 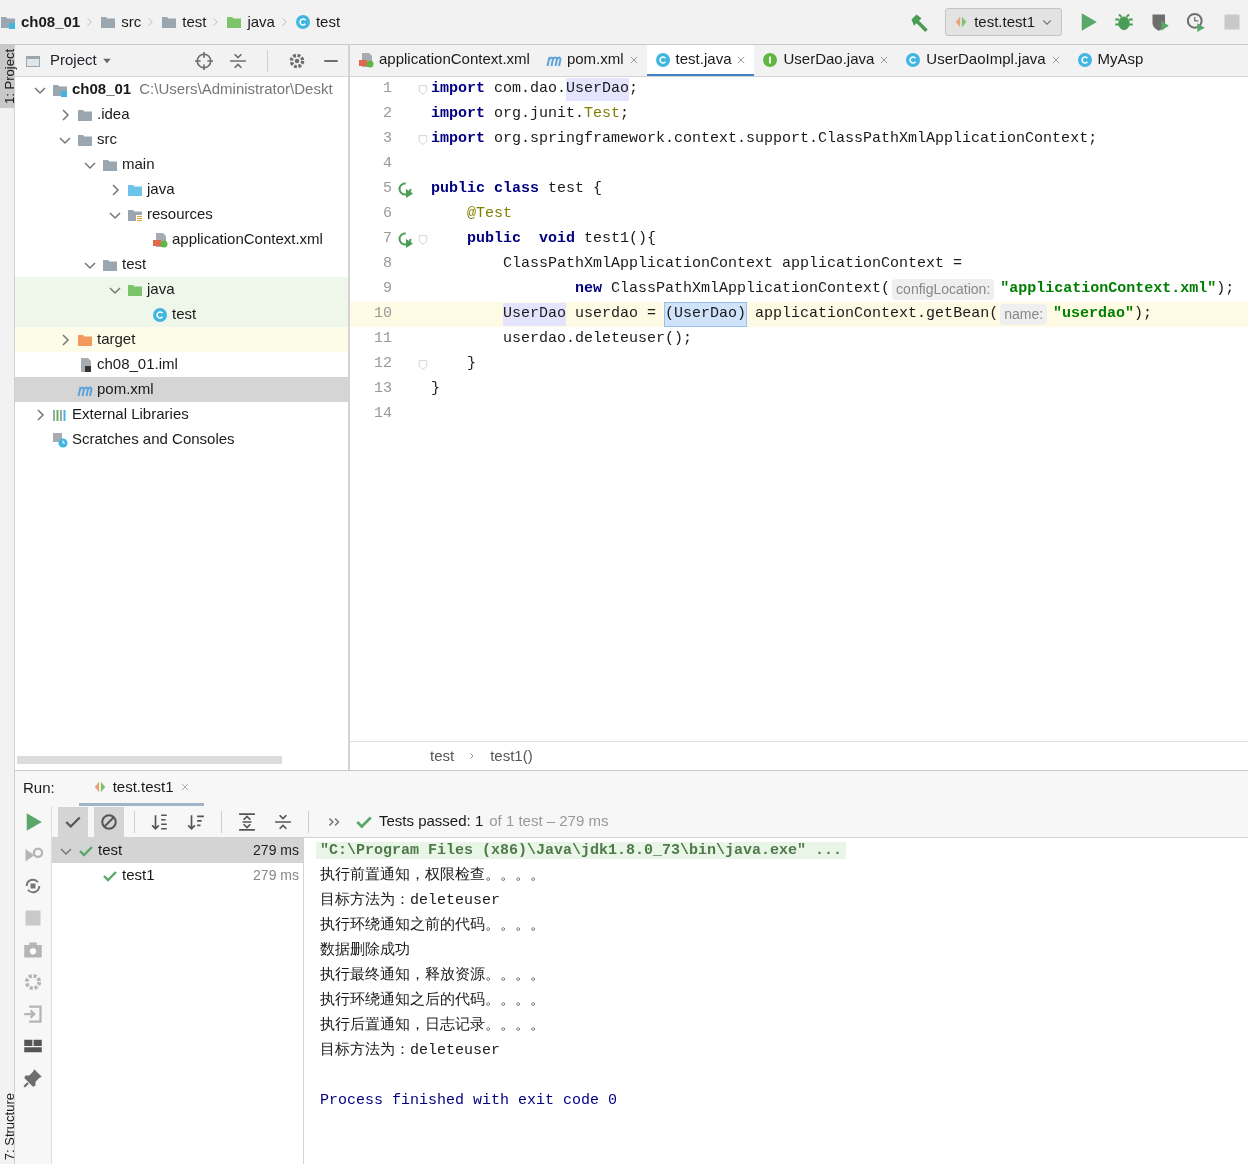 What do you see at coordinates (365, 950) in the screenshot?
I see `console-line: 数据删除成功` at bounding box center [365, 950].